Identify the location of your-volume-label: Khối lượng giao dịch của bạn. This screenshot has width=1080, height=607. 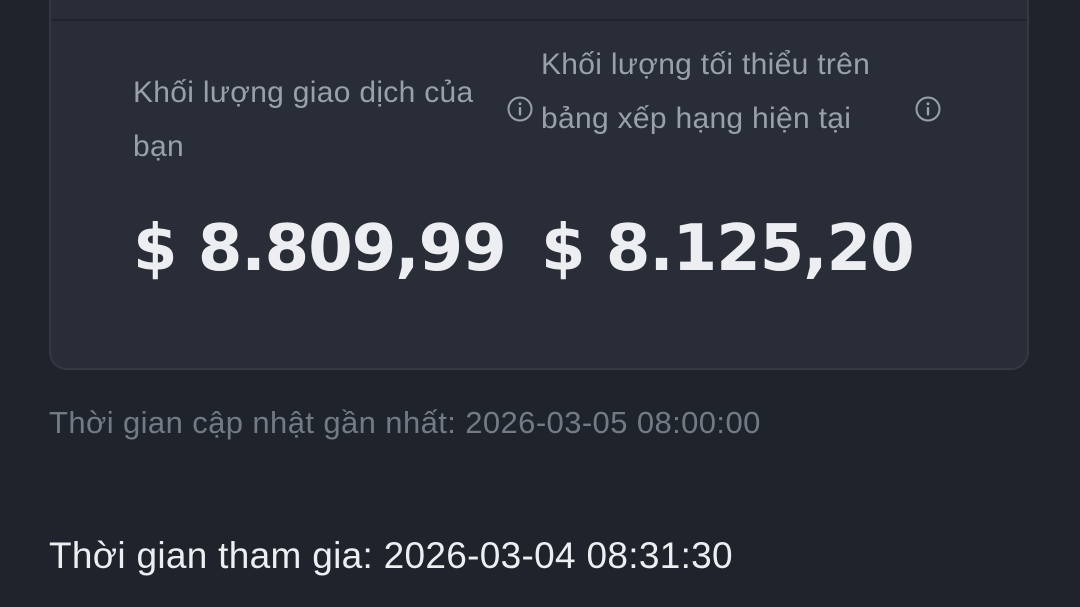
(303, 119).